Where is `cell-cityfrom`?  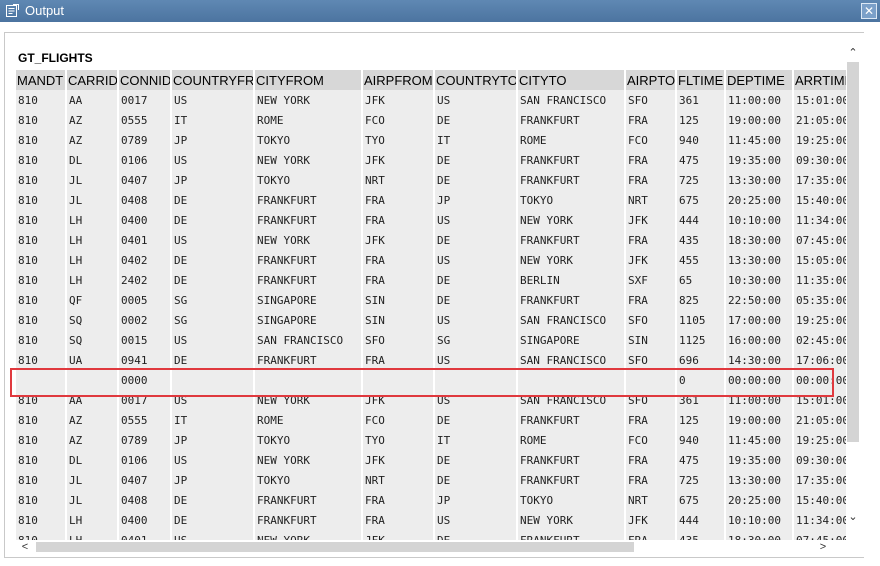
cell-cityfrom is located at coordinates (308, 380).